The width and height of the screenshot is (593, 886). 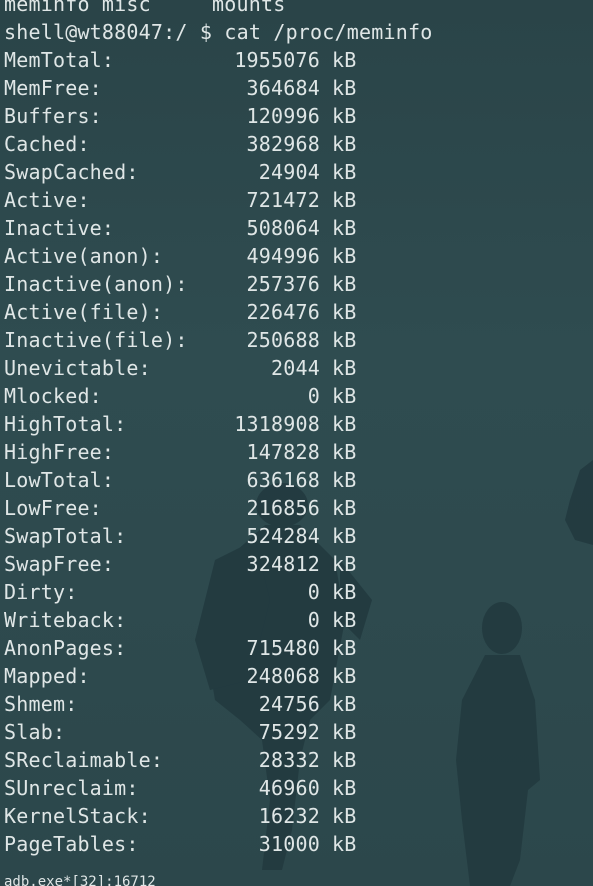 What do you see at coordinates (53, 88) in the screenshot?
I see `meminfo-key: MemFree:` at bounding box center [53, 88].